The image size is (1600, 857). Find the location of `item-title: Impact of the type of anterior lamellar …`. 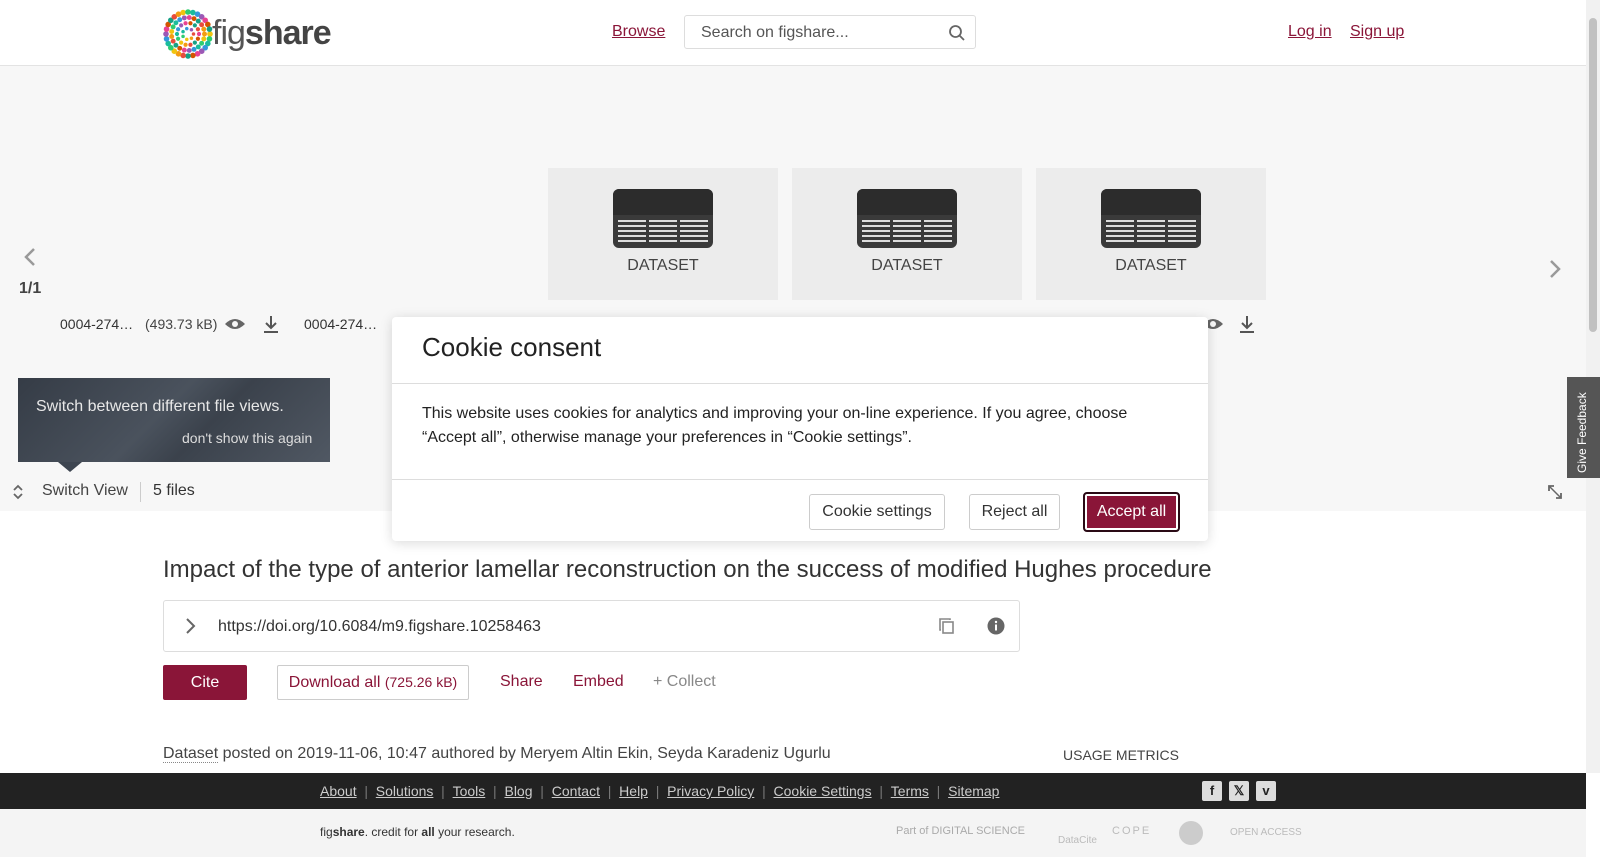

item-title: Impact of the type of anterior lamellar … is located at coordinates (687, 569).